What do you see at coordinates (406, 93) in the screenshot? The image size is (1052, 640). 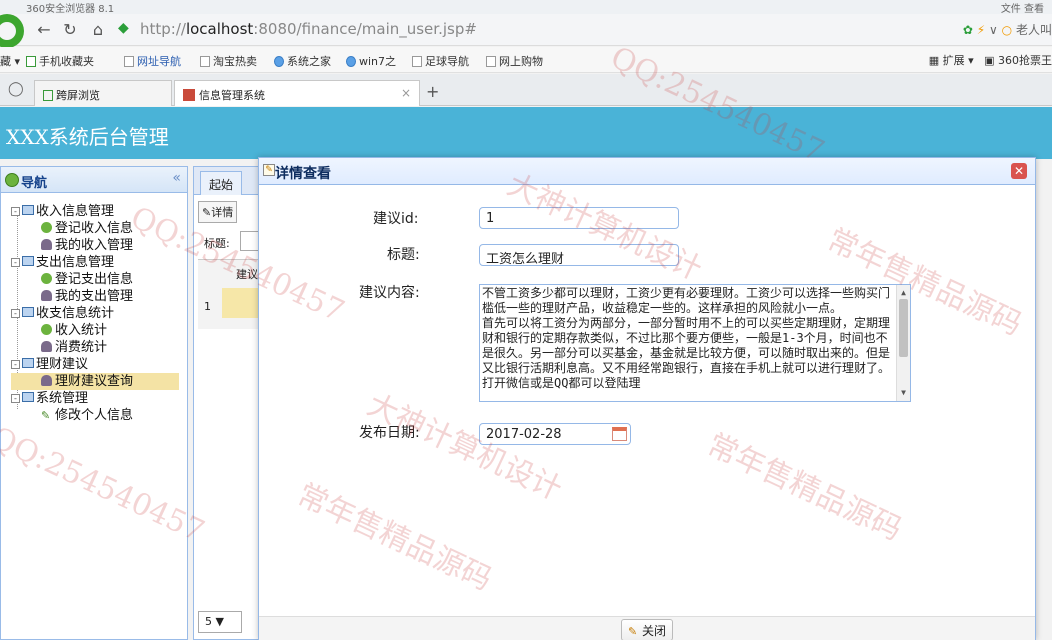 I see `tab-close-icon: ×` at bounding box center [406, 93].